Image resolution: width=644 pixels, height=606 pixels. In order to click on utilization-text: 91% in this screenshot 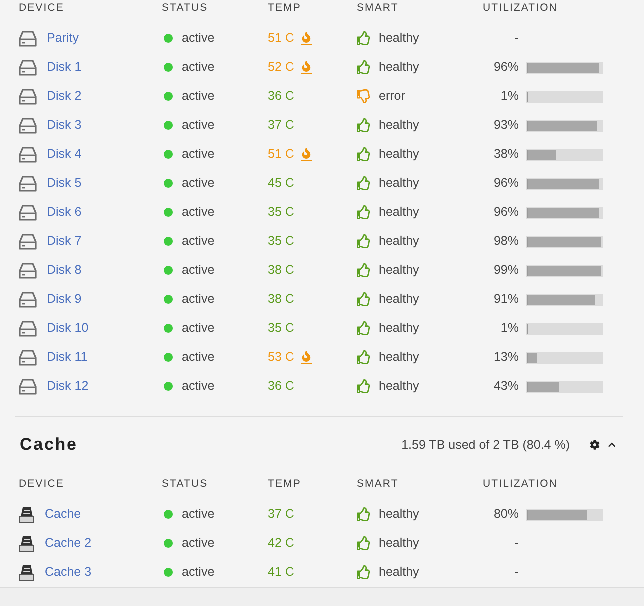, I will do `click(505, 299)`.